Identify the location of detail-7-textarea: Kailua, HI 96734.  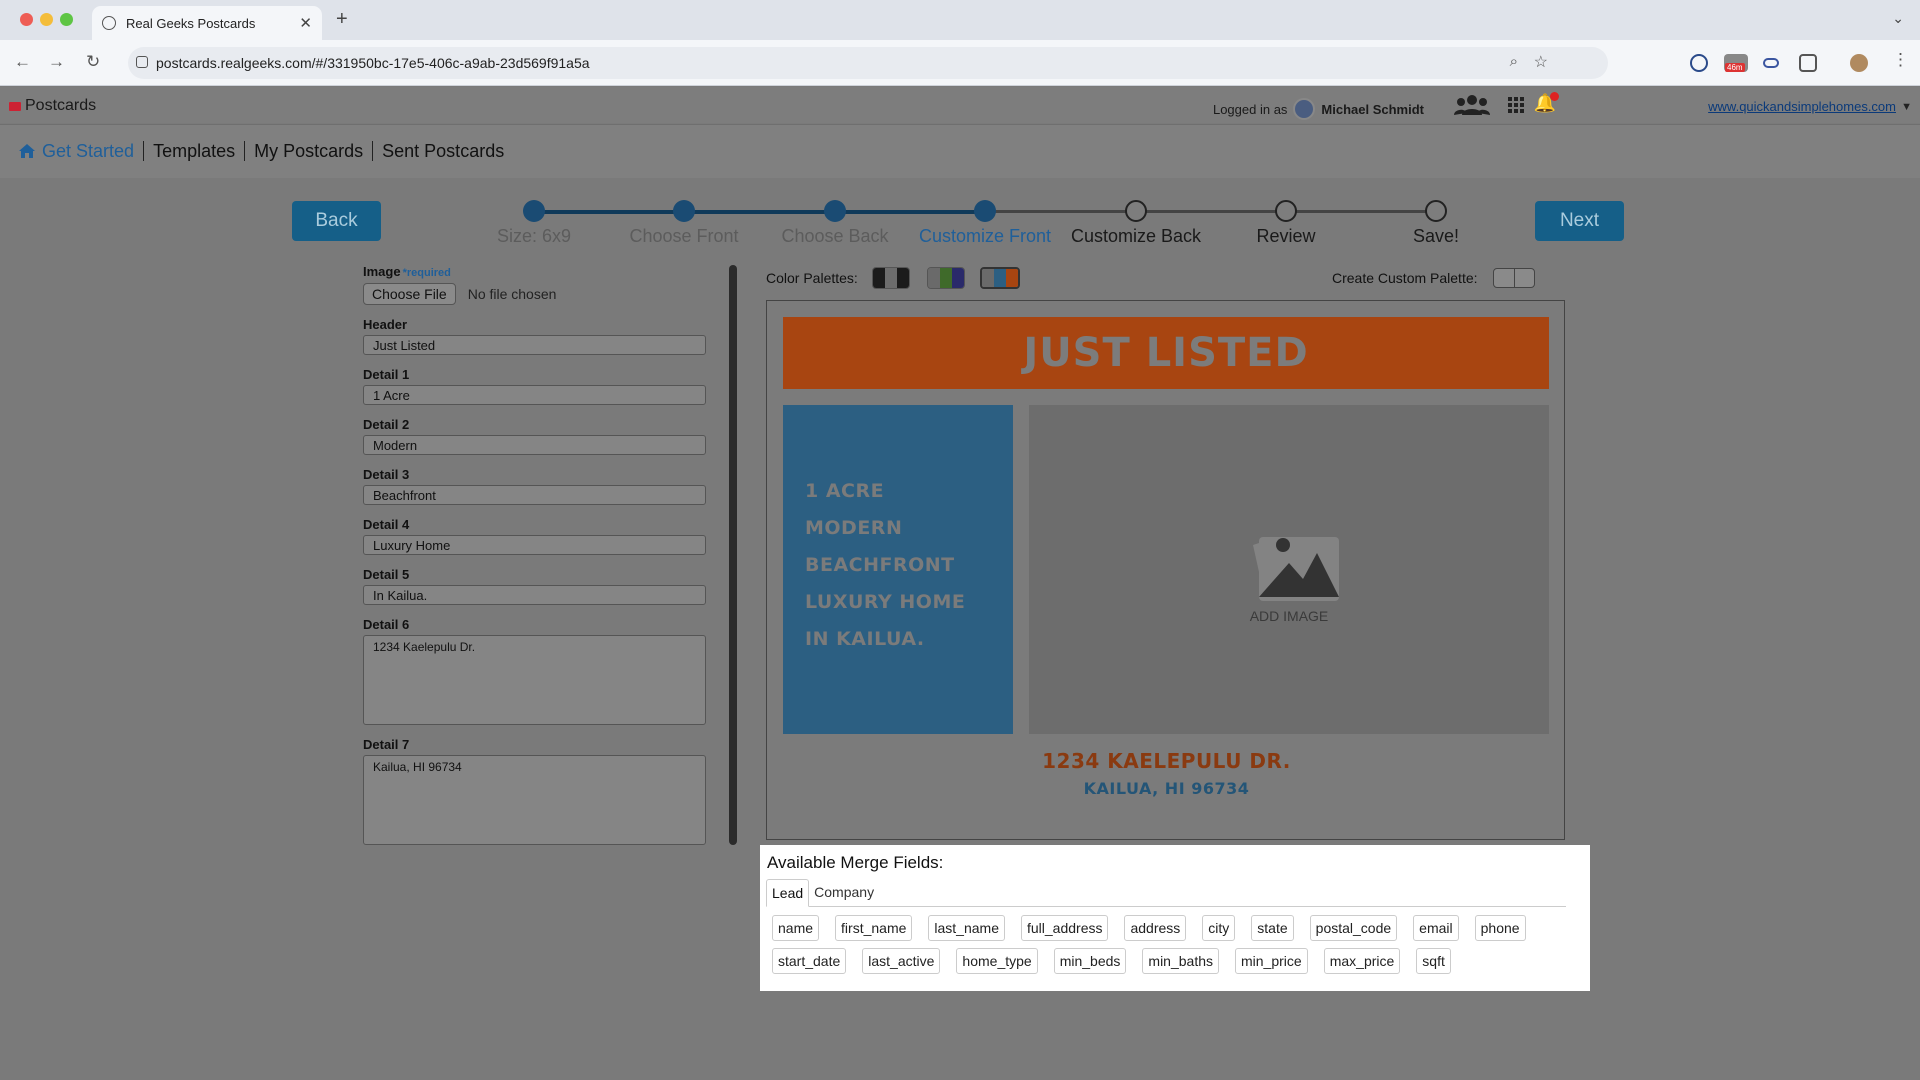
(534, 800).